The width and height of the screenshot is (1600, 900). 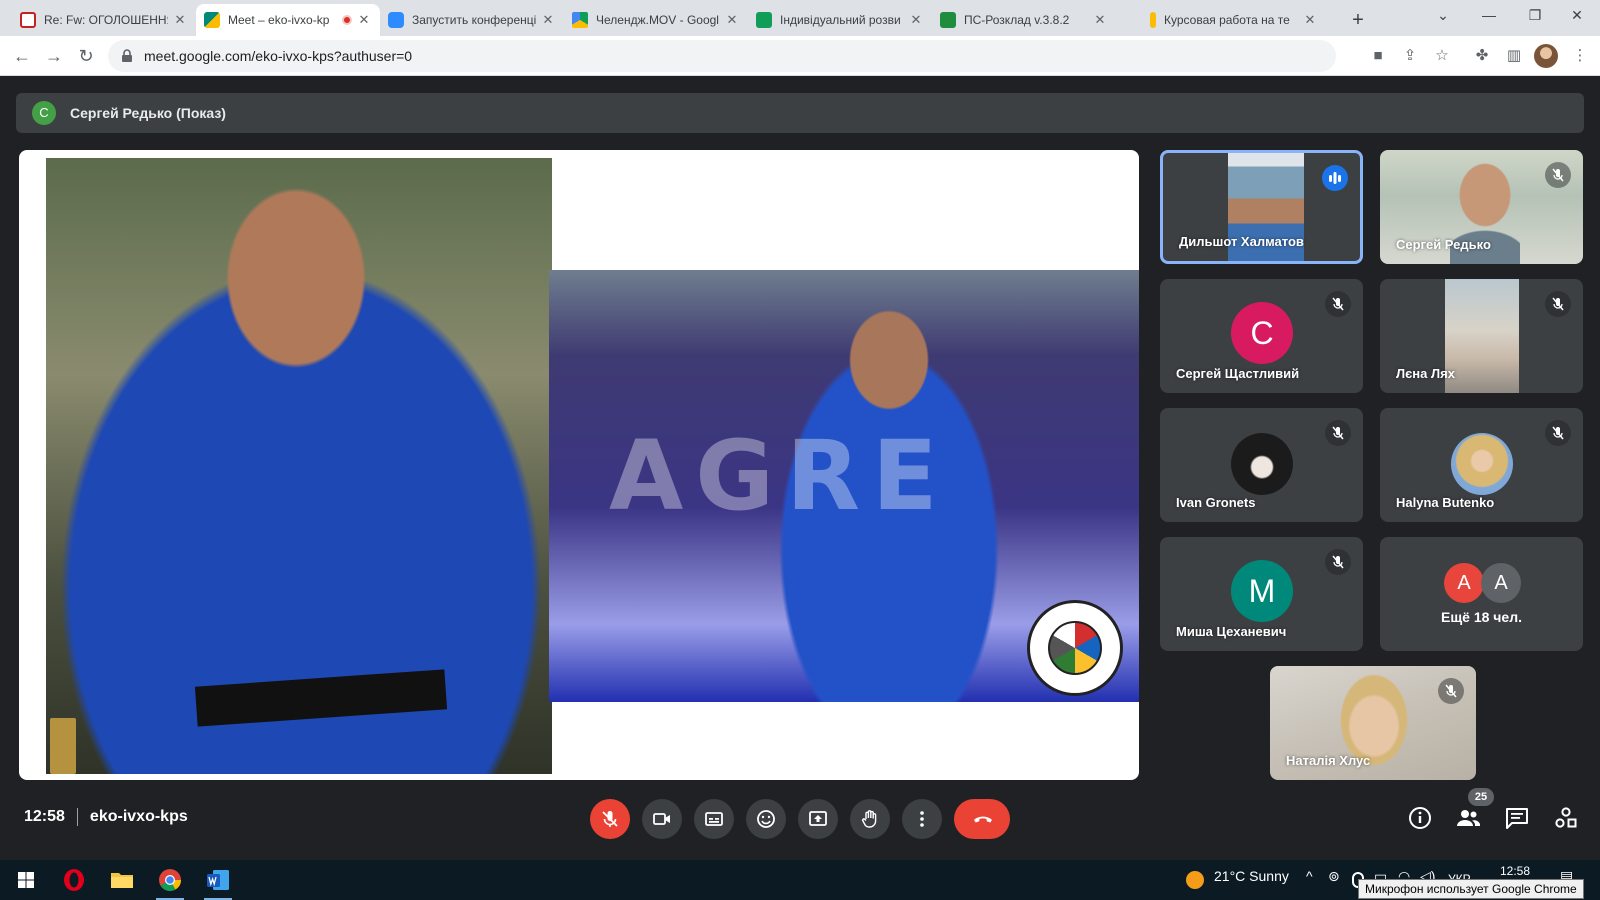 What do you see at coordinates (1241, 241) in the screenshot?
I see `participant-name: Дильшот Халматов` at bounding box center [1241, 241].